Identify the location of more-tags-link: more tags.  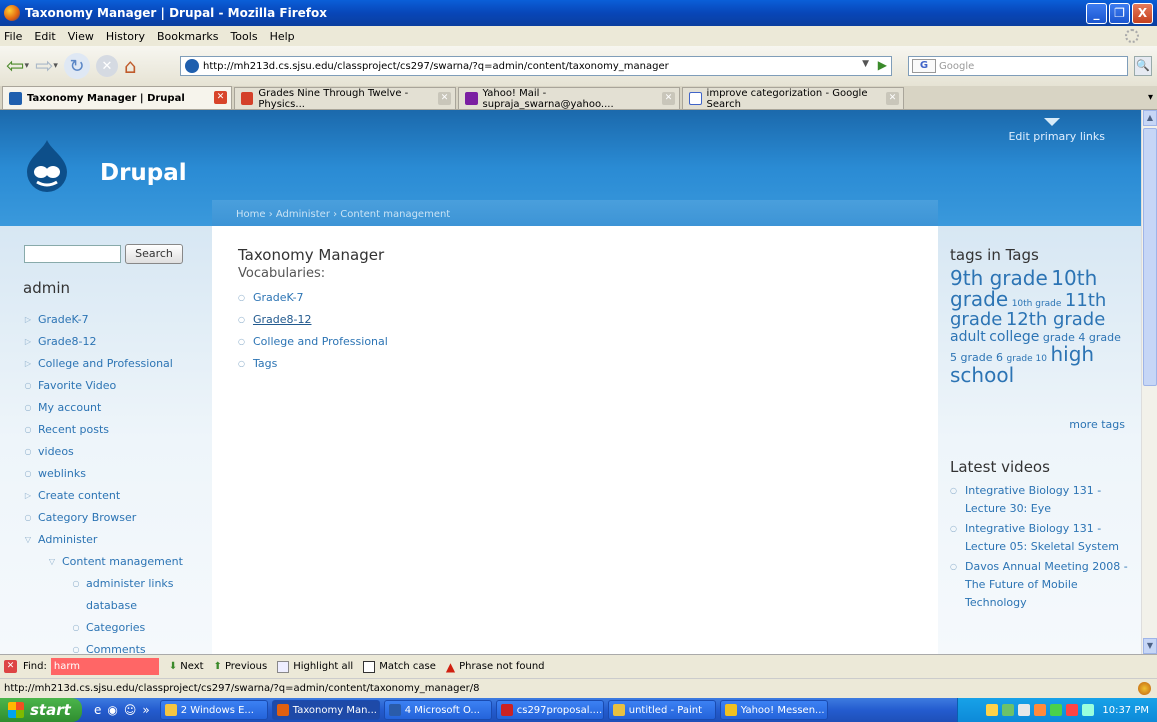
(1097, 424).